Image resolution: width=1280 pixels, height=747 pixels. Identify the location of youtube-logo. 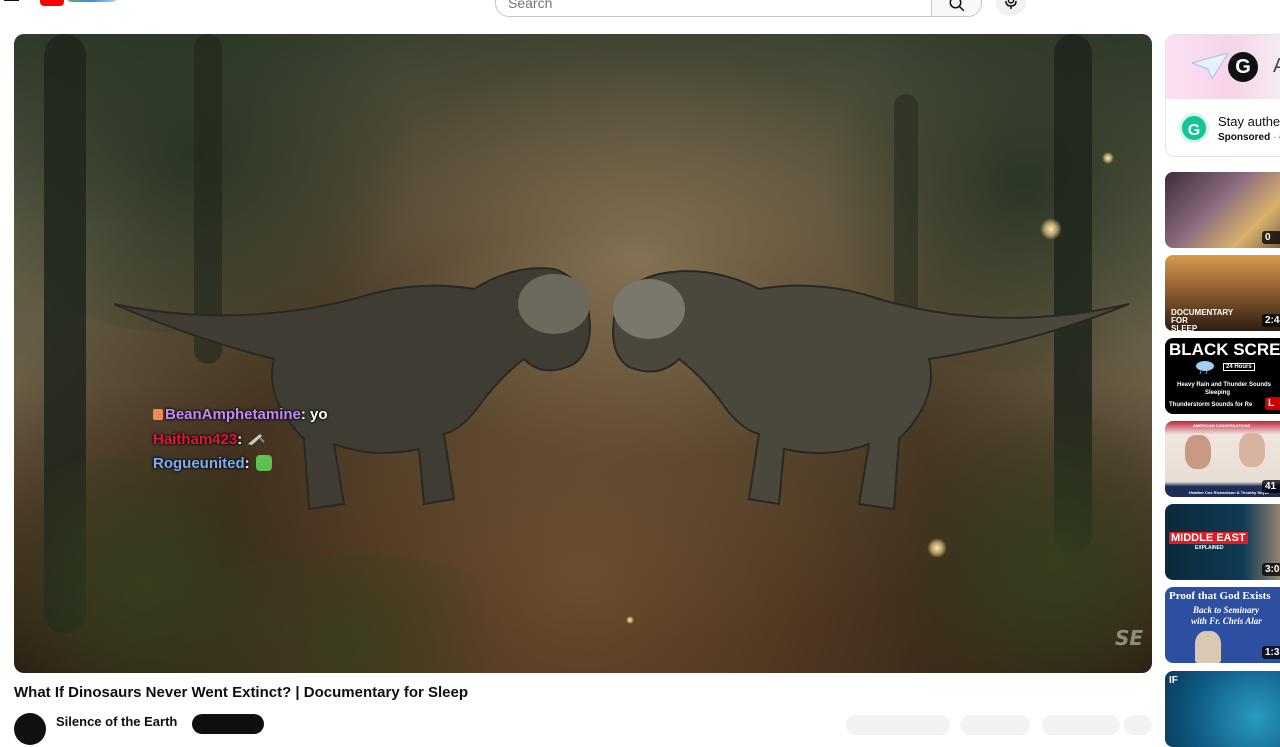
(80, 4).